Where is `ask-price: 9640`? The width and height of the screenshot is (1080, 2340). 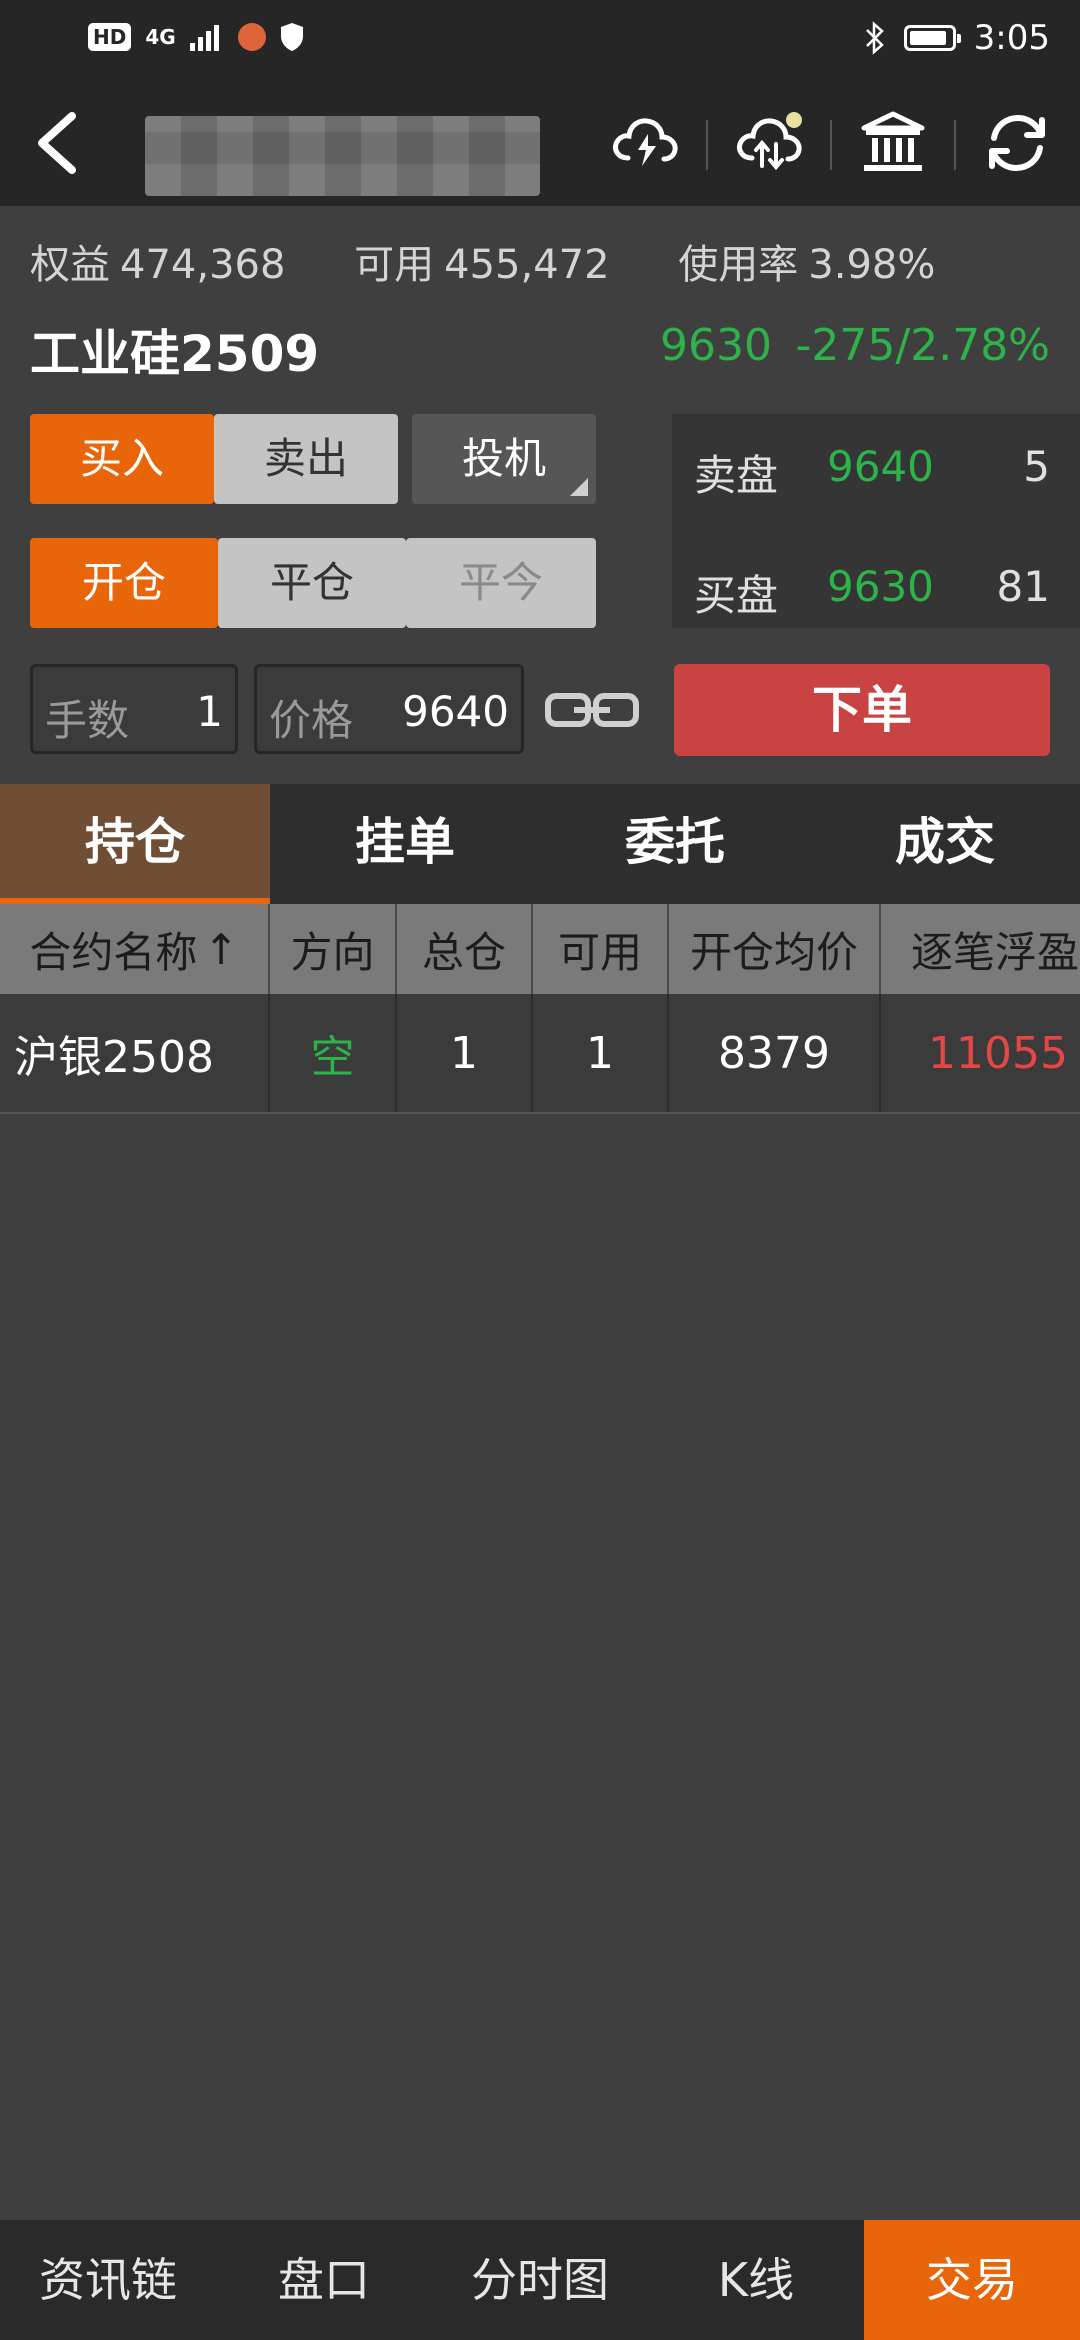 ask-price: 9640 is located at coordinates (880, 466).